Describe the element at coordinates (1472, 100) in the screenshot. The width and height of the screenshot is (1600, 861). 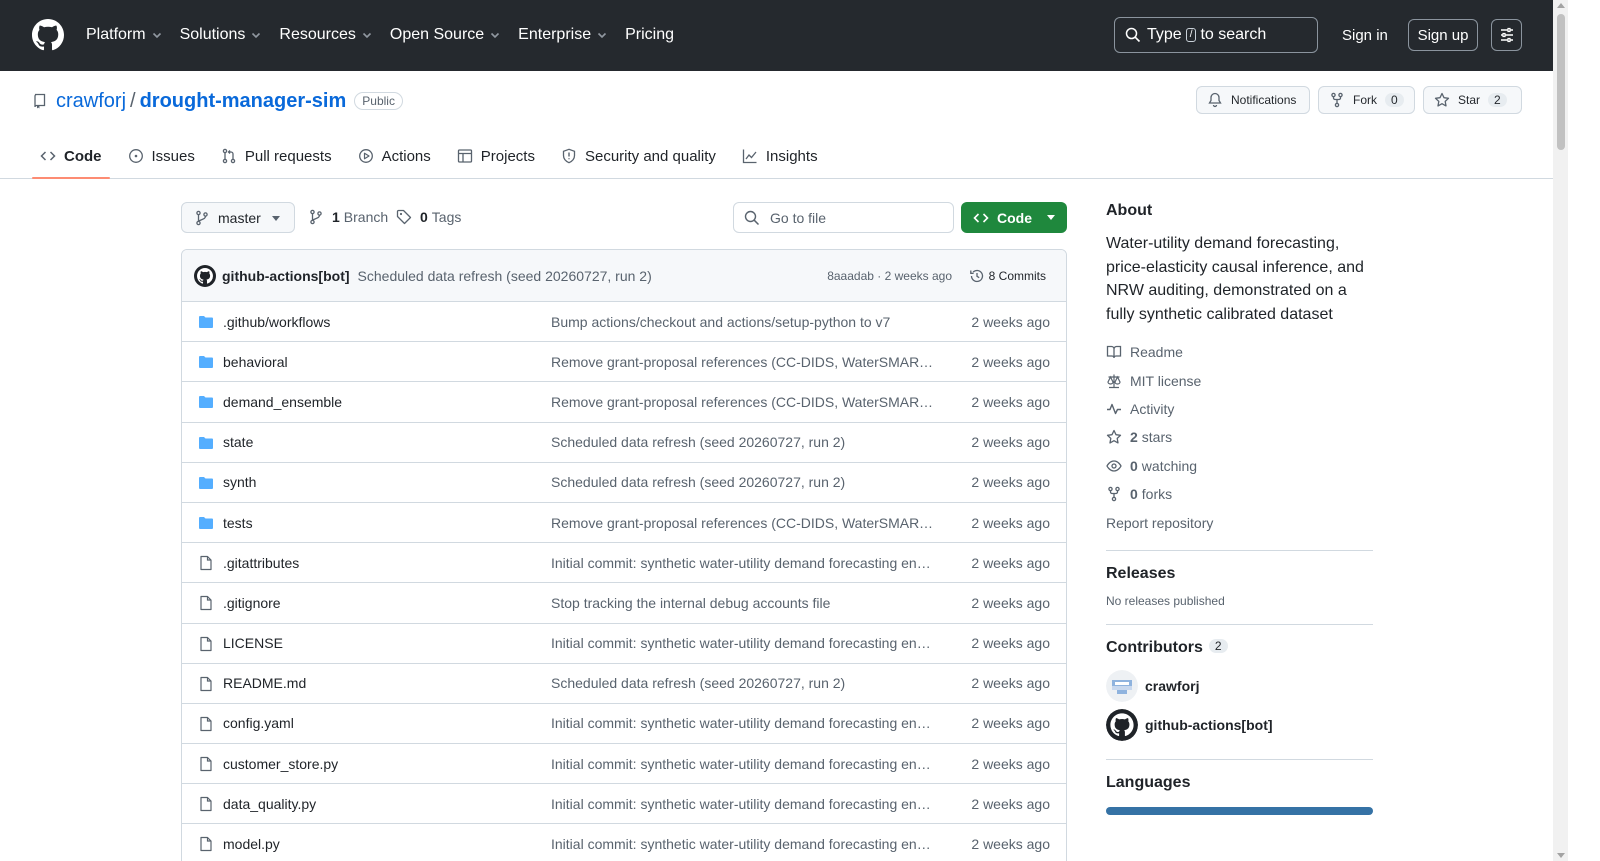
I see `star-button: Star 2` at that location.